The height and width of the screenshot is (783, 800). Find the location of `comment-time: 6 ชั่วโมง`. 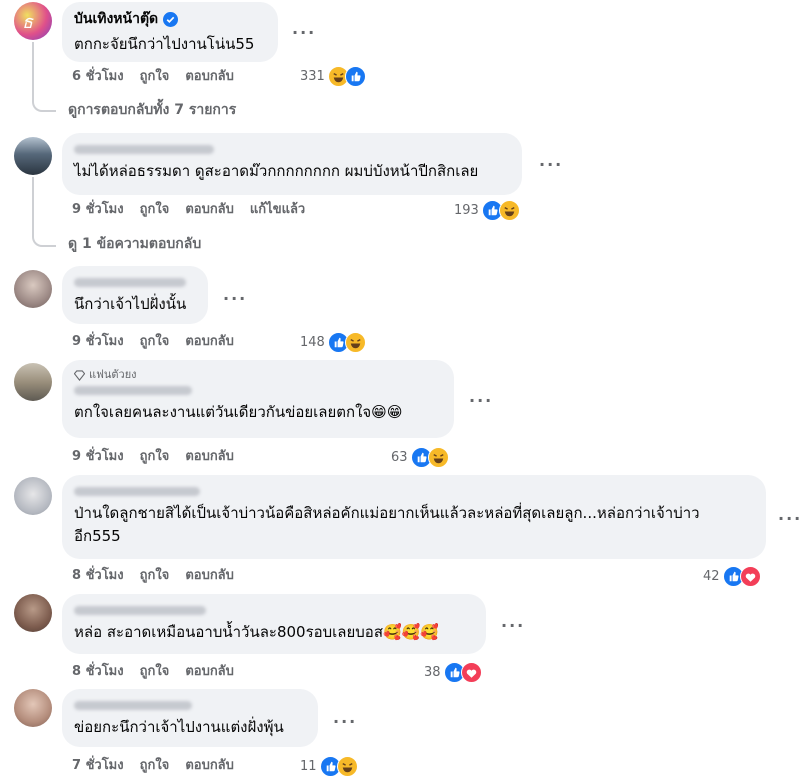

comment-time: 6 ชั่วโมง is located at coordinates (98, 77).